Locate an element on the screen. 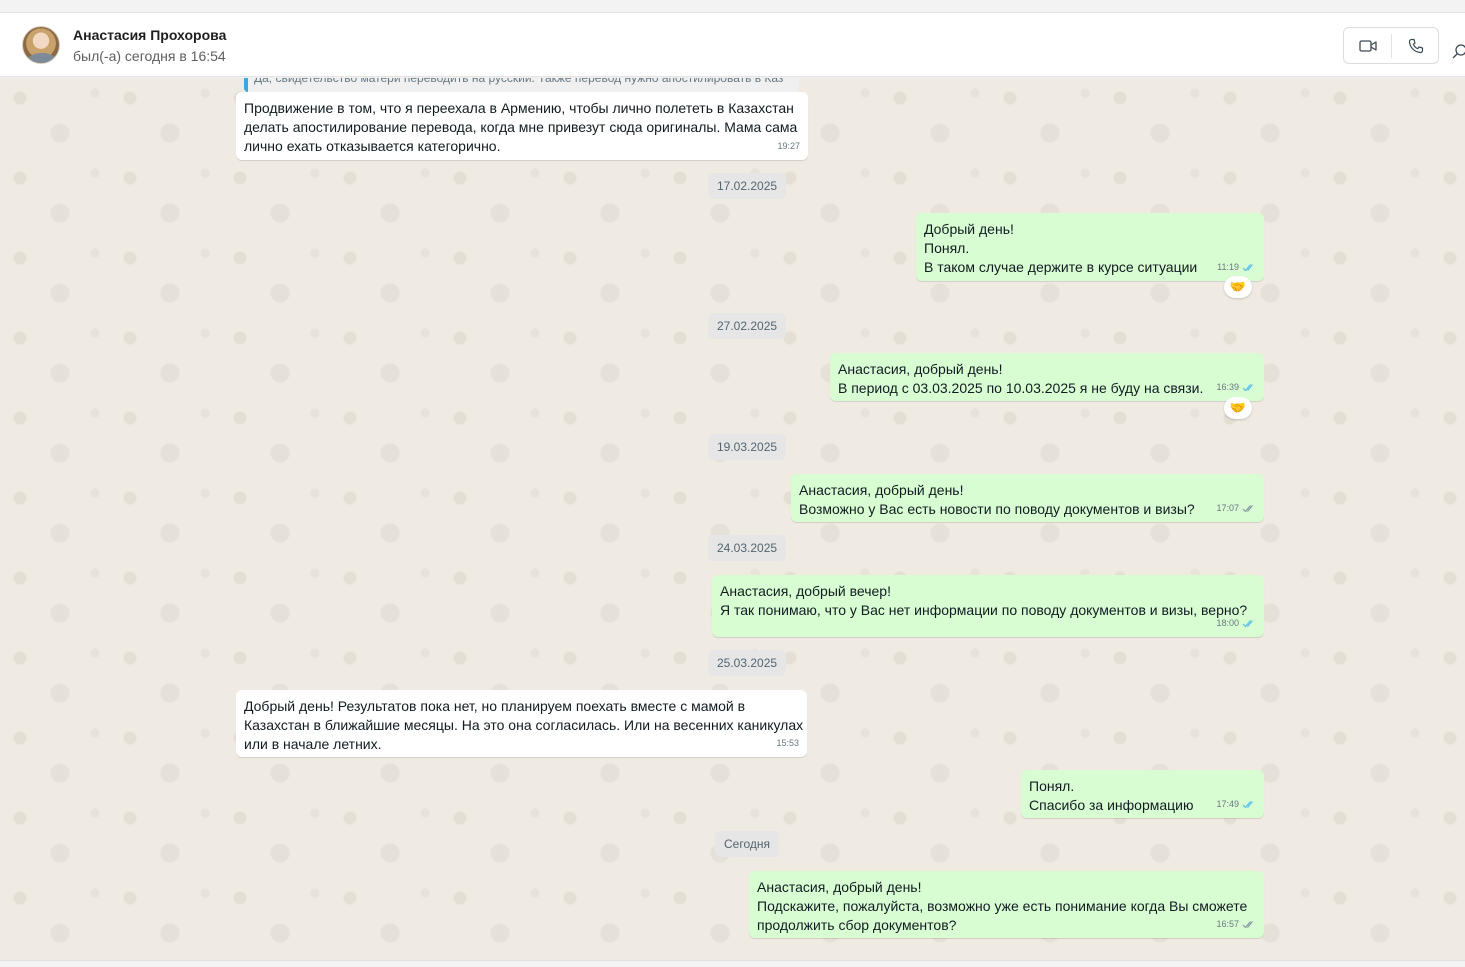 The height and width of the screenshot is (967, 1465). voice-call-button is located at coordinates (1415, 45).